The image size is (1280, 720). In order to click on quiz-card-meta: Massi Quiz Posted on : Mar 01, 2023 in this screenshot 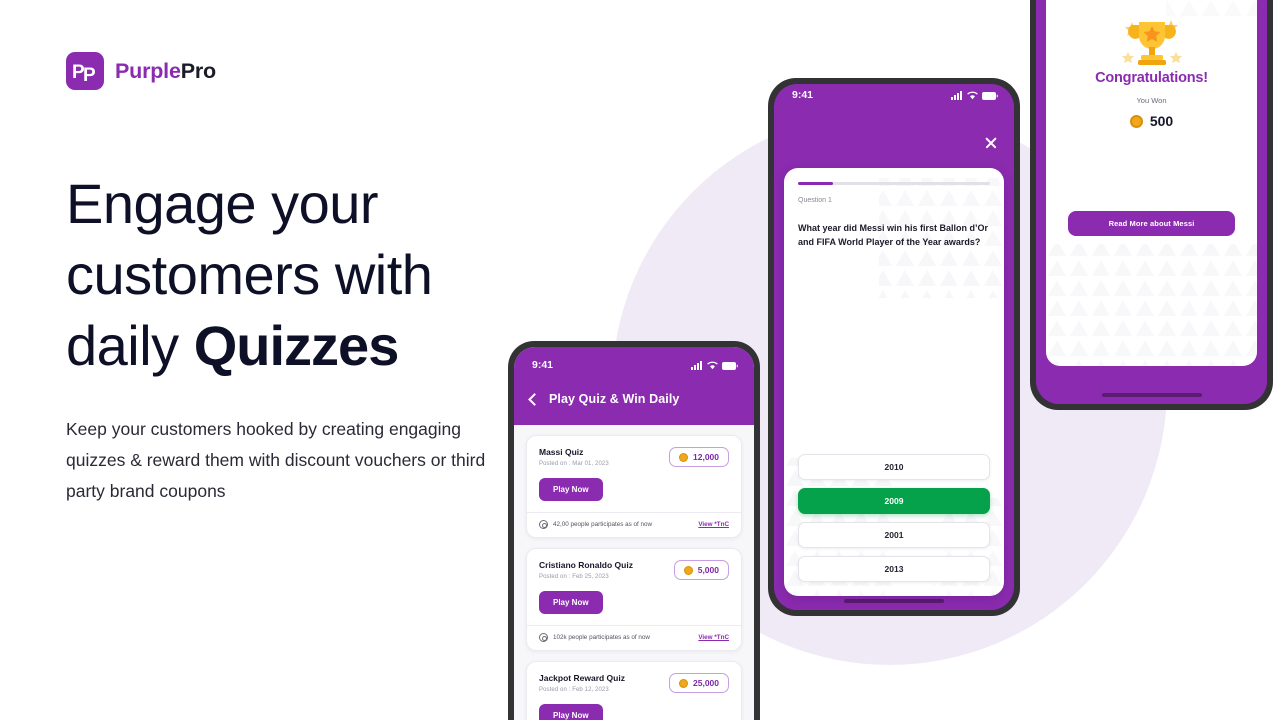, I will do `click(574, 457)`.